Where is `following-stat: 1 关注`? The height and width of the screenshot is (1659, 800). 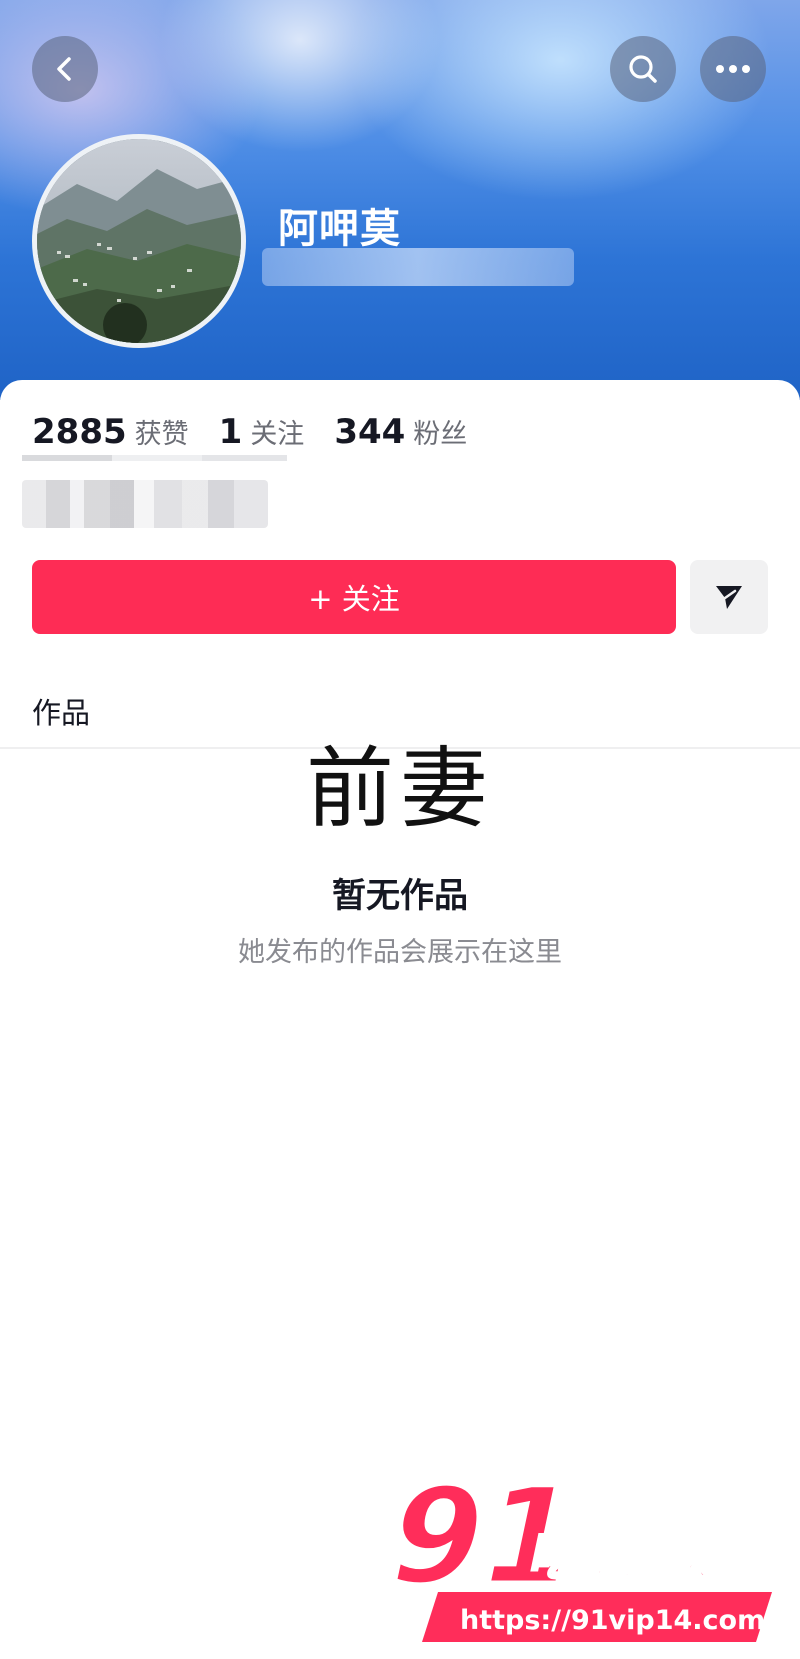 following-stat: 1 关注 is located at coordinates (262, 432).